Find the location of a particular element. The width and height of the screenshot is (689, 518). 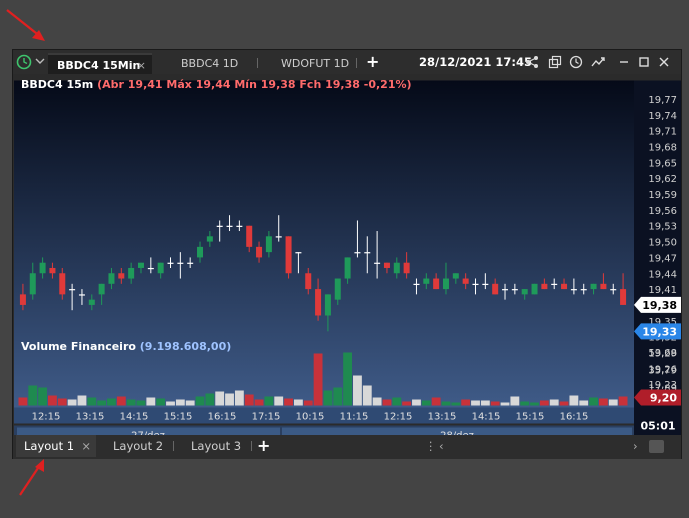

candle-countdown: 05:01 is located at coordinates (657, 426).